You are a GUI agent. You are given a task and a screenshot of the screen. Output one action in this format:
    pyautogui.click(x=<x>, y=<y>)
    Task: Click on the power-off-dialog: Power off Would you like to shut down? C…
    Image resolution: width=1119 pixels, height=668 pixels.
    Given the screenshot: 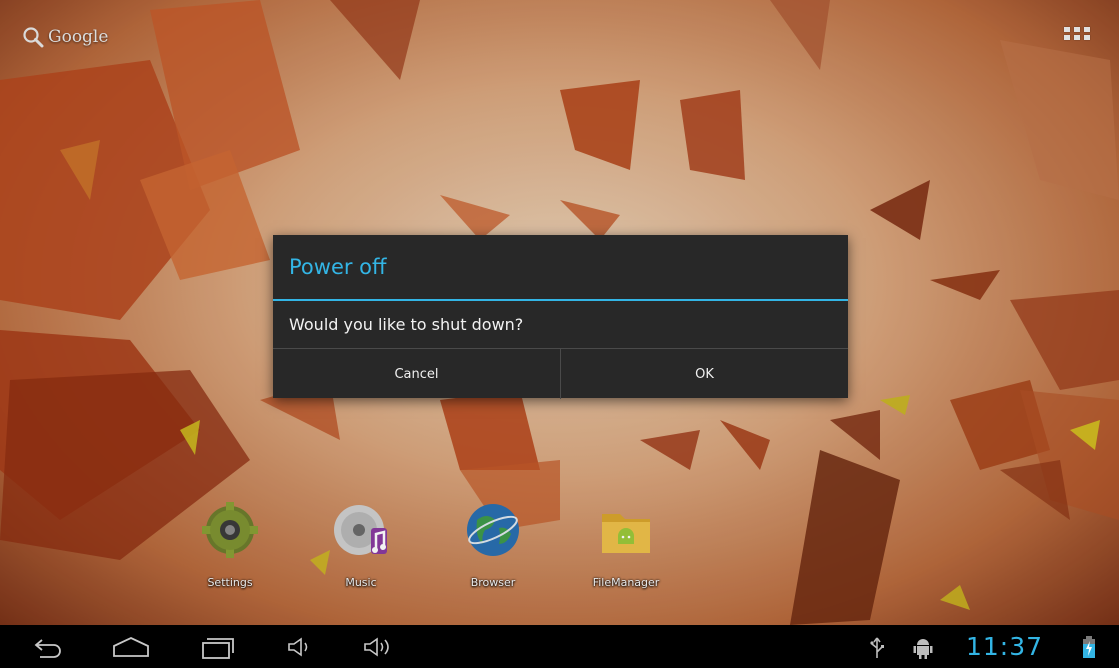 What is the action you would take?
    pyautogui.click(x=560, y=317)
    